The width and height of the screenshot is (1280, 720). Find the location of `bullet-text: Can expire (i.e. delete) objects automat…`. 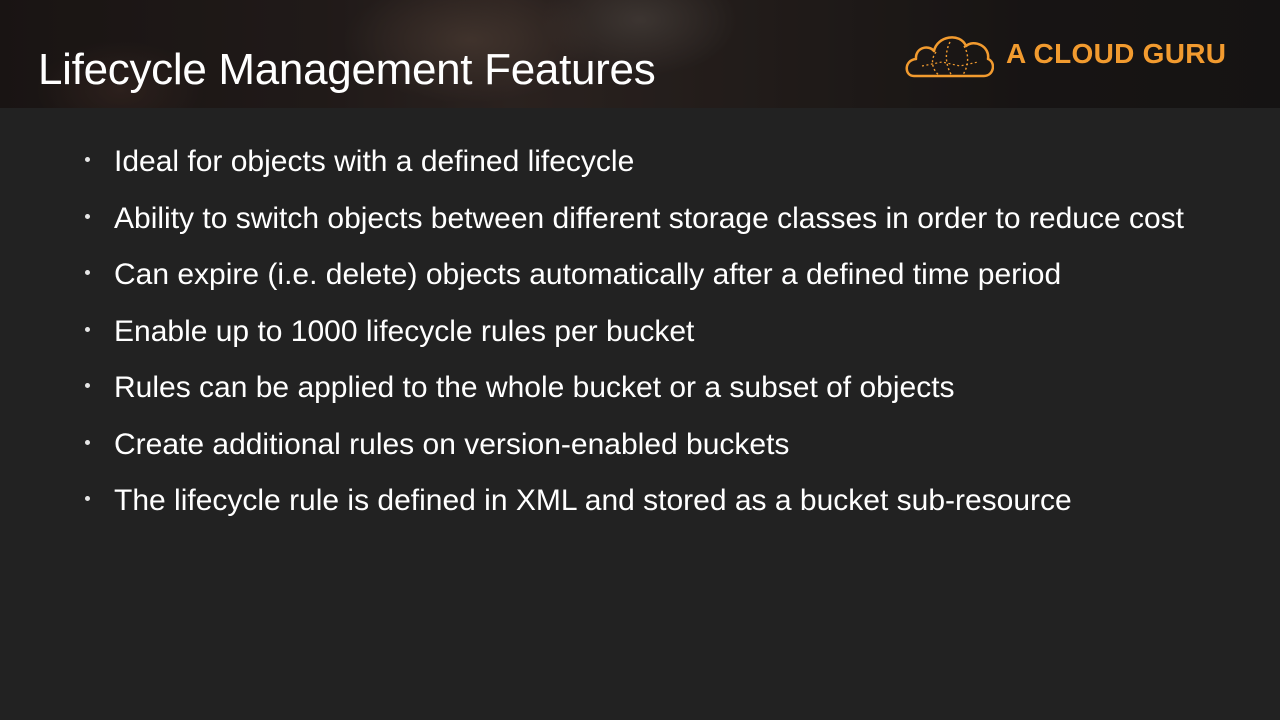

bullet-text: Can expire (i.e. delete) objects automat… is located at coordinates (588, 274).